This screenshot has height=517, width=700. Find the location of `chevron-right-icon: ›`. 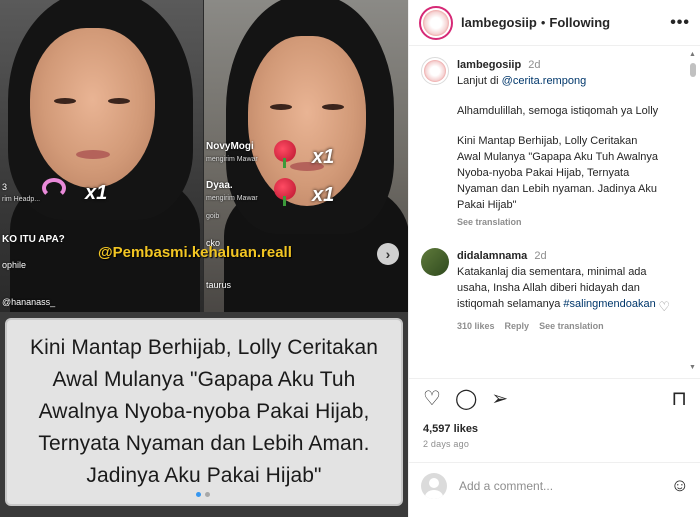

chevron-right-icon: › is located at coordinates (388, 254).